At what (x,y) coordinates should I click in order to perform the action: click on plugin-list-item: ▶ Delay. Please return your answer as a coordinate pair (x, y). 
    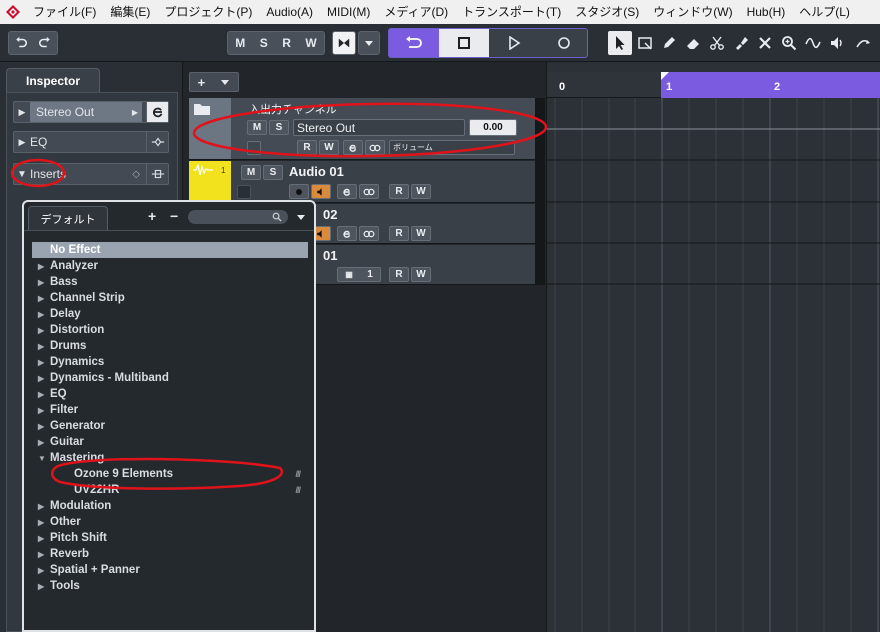
    Looking at the image, I should click on (170, 314).